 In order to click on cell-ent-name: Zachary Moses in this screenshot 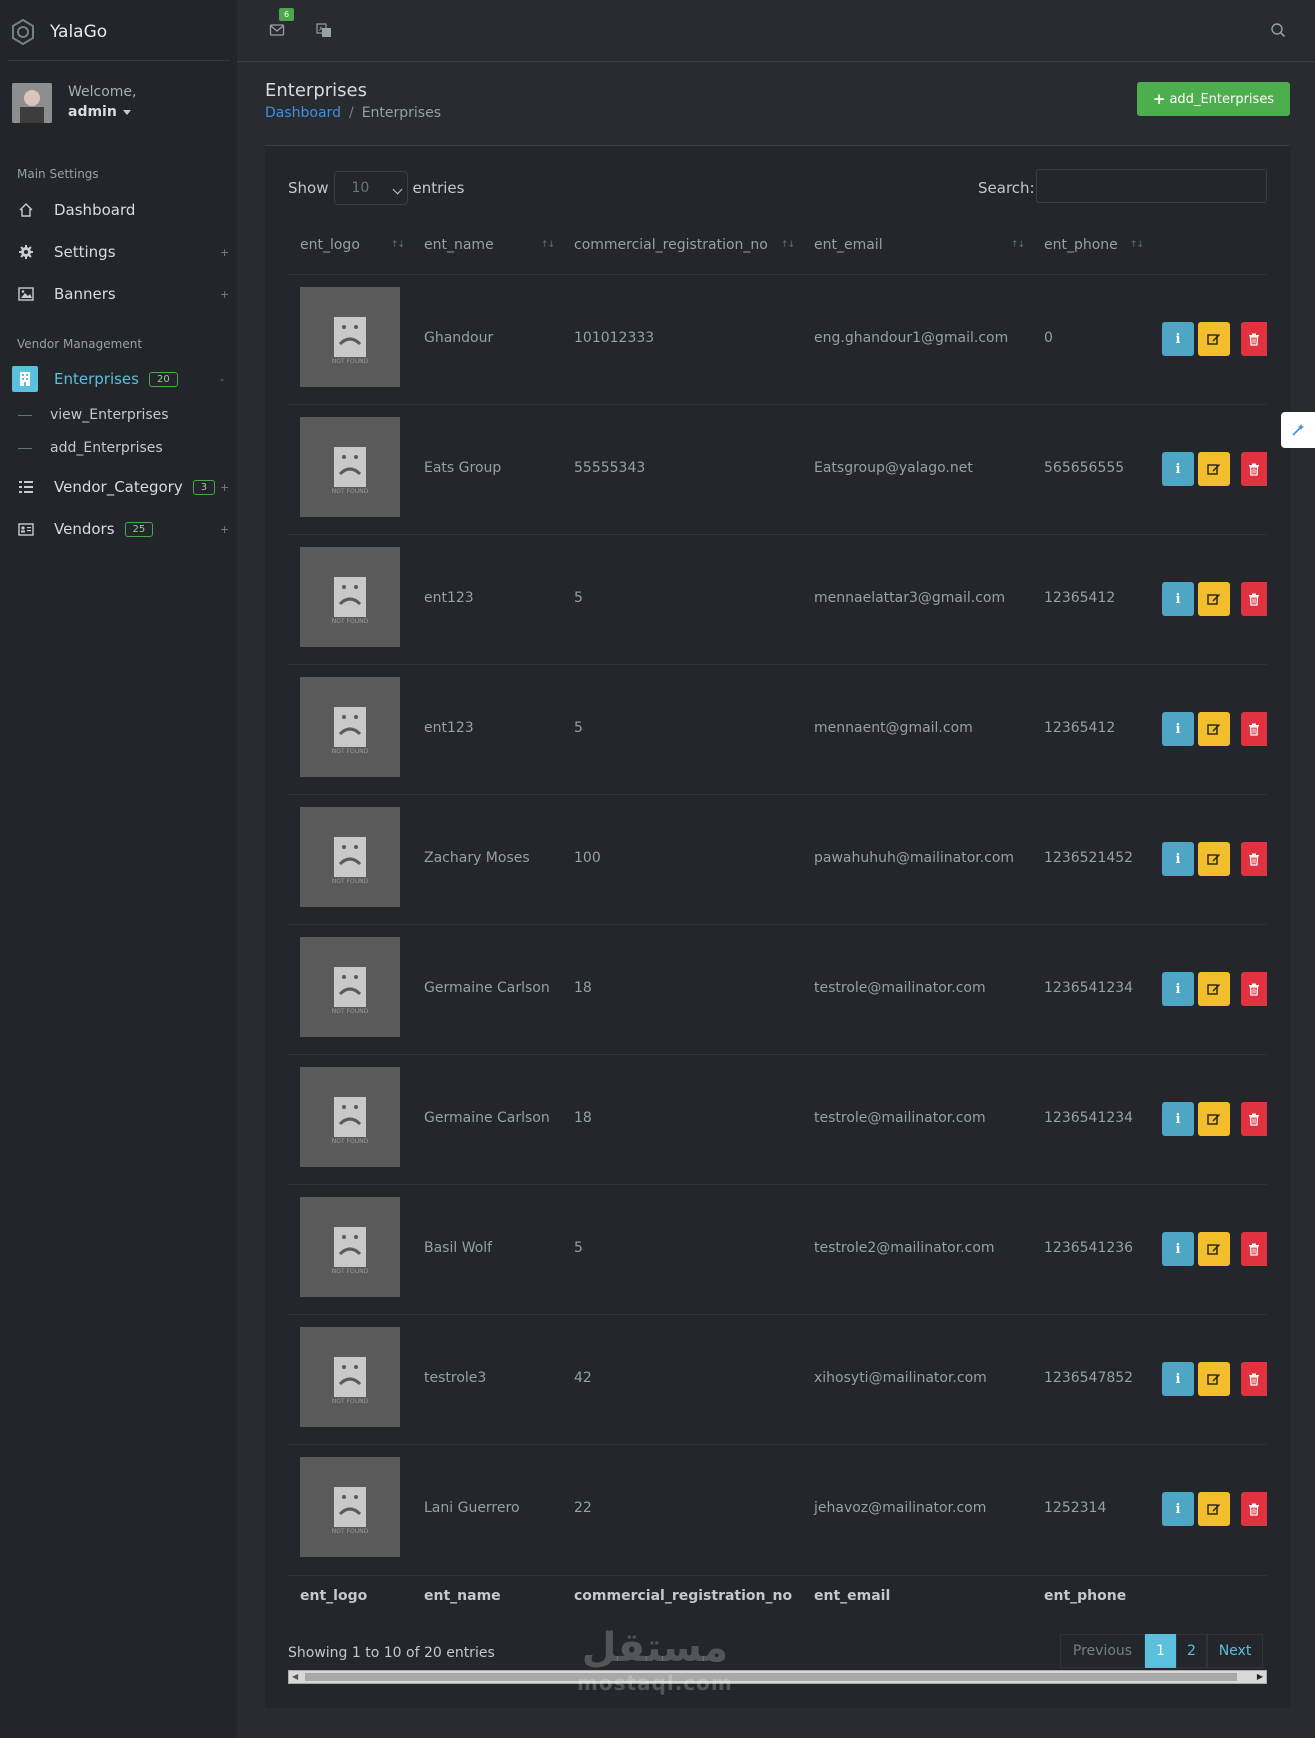, I will do `click(477, 858)`.